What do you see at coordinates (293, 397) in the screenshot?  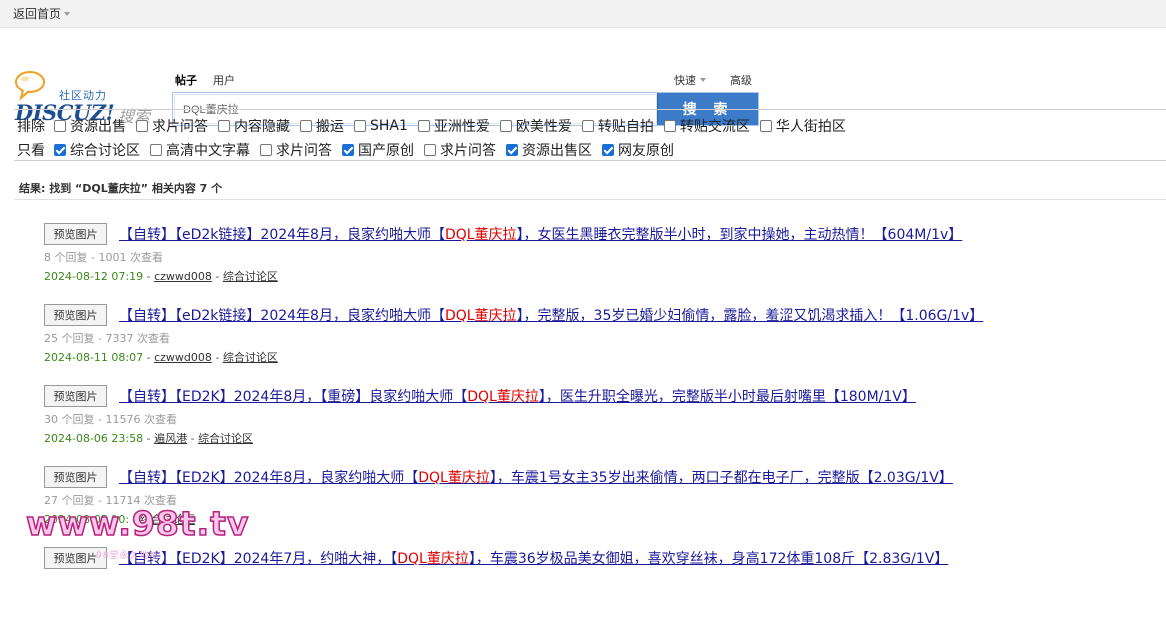 I see `title-prefix: 【自转】【ED2K】2024年8月，【重磅】良家约啪大师【` at bounding box center [293, 397].